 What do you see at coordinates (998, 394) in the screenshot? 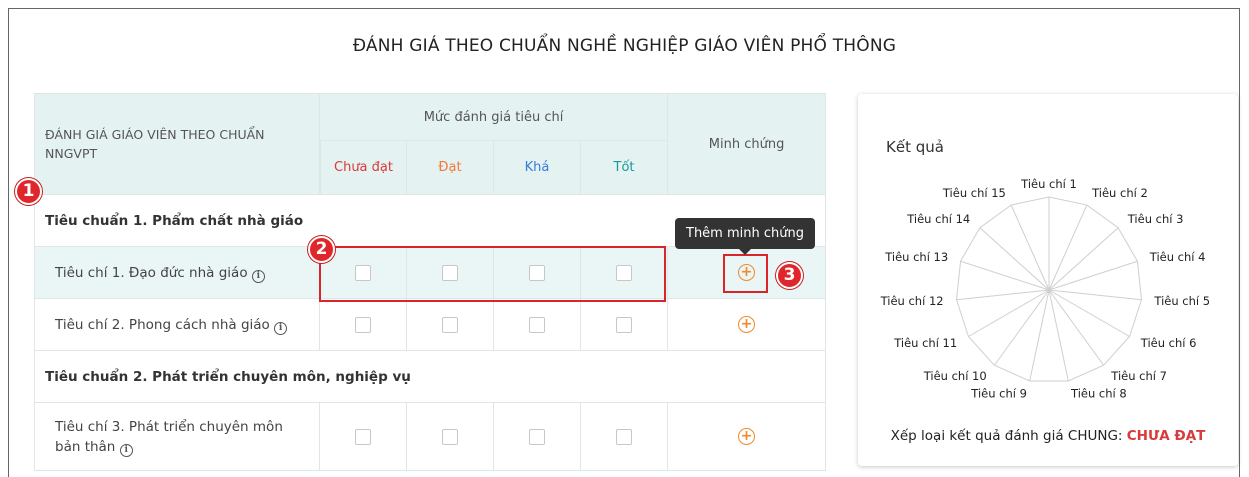
I see `radar-axis-label: Tiêu chí 9` at bounding box center [998, 394].